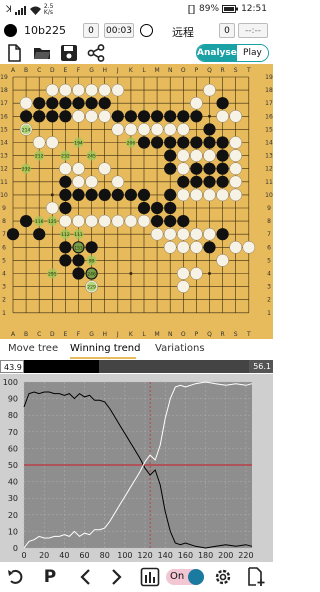 The width and height of the screenshot is (320, 592). Describe the element at coordinates (116, 577) in the screenshot. I see `next-move-icon` at that location.